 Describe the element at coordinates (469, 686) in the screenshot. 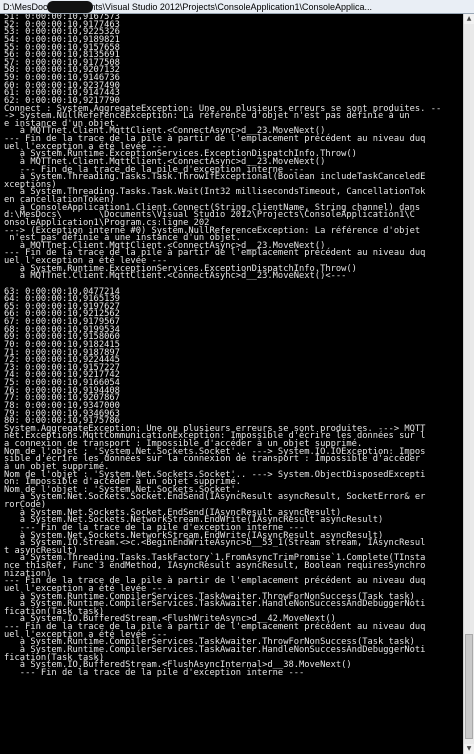

I see `scrollbar-thumb` at that location.